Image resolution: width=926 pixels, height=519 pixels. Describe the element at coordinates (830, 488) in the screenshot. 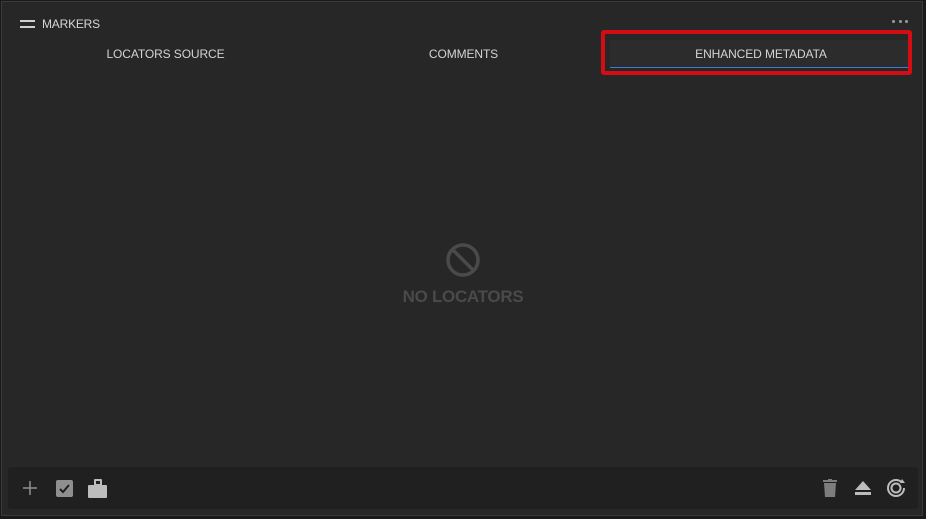

I see `trash-icon` at that location.